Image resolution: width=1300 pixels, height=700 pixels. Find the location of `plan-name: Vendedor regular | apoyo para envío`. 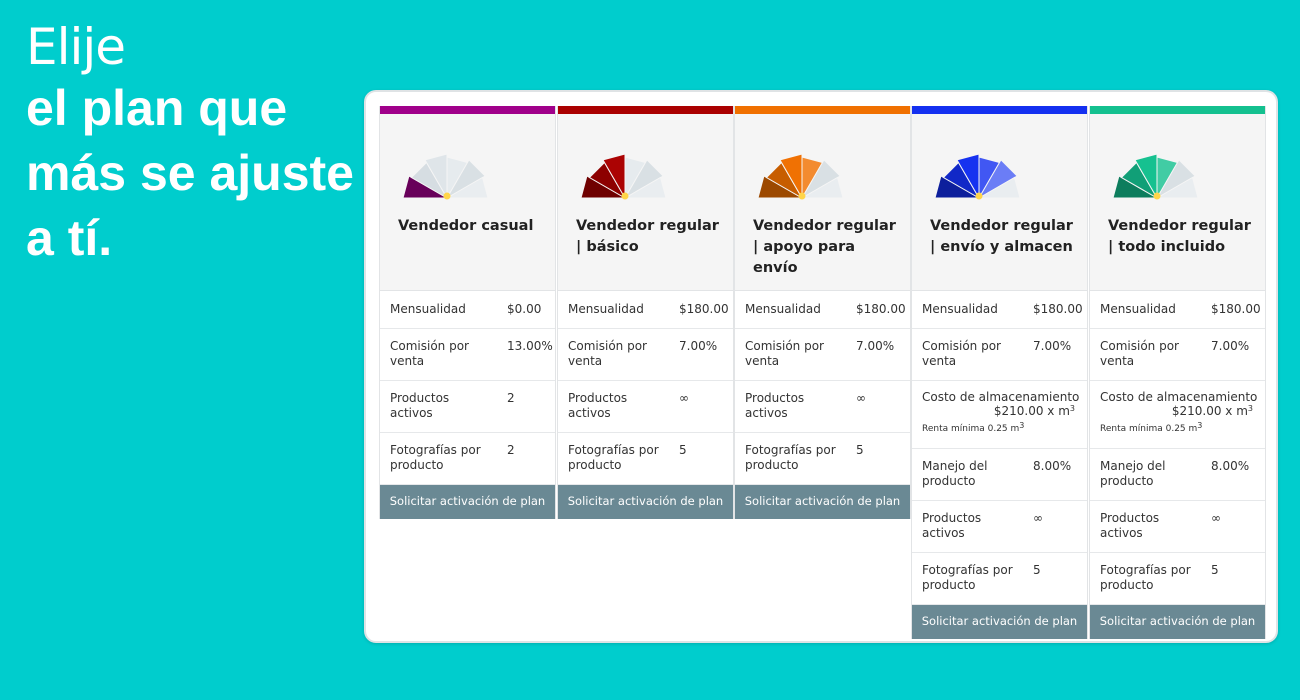

plan-name: Vendedor regular | apoyo para envío is located at coordinates (824, 247).